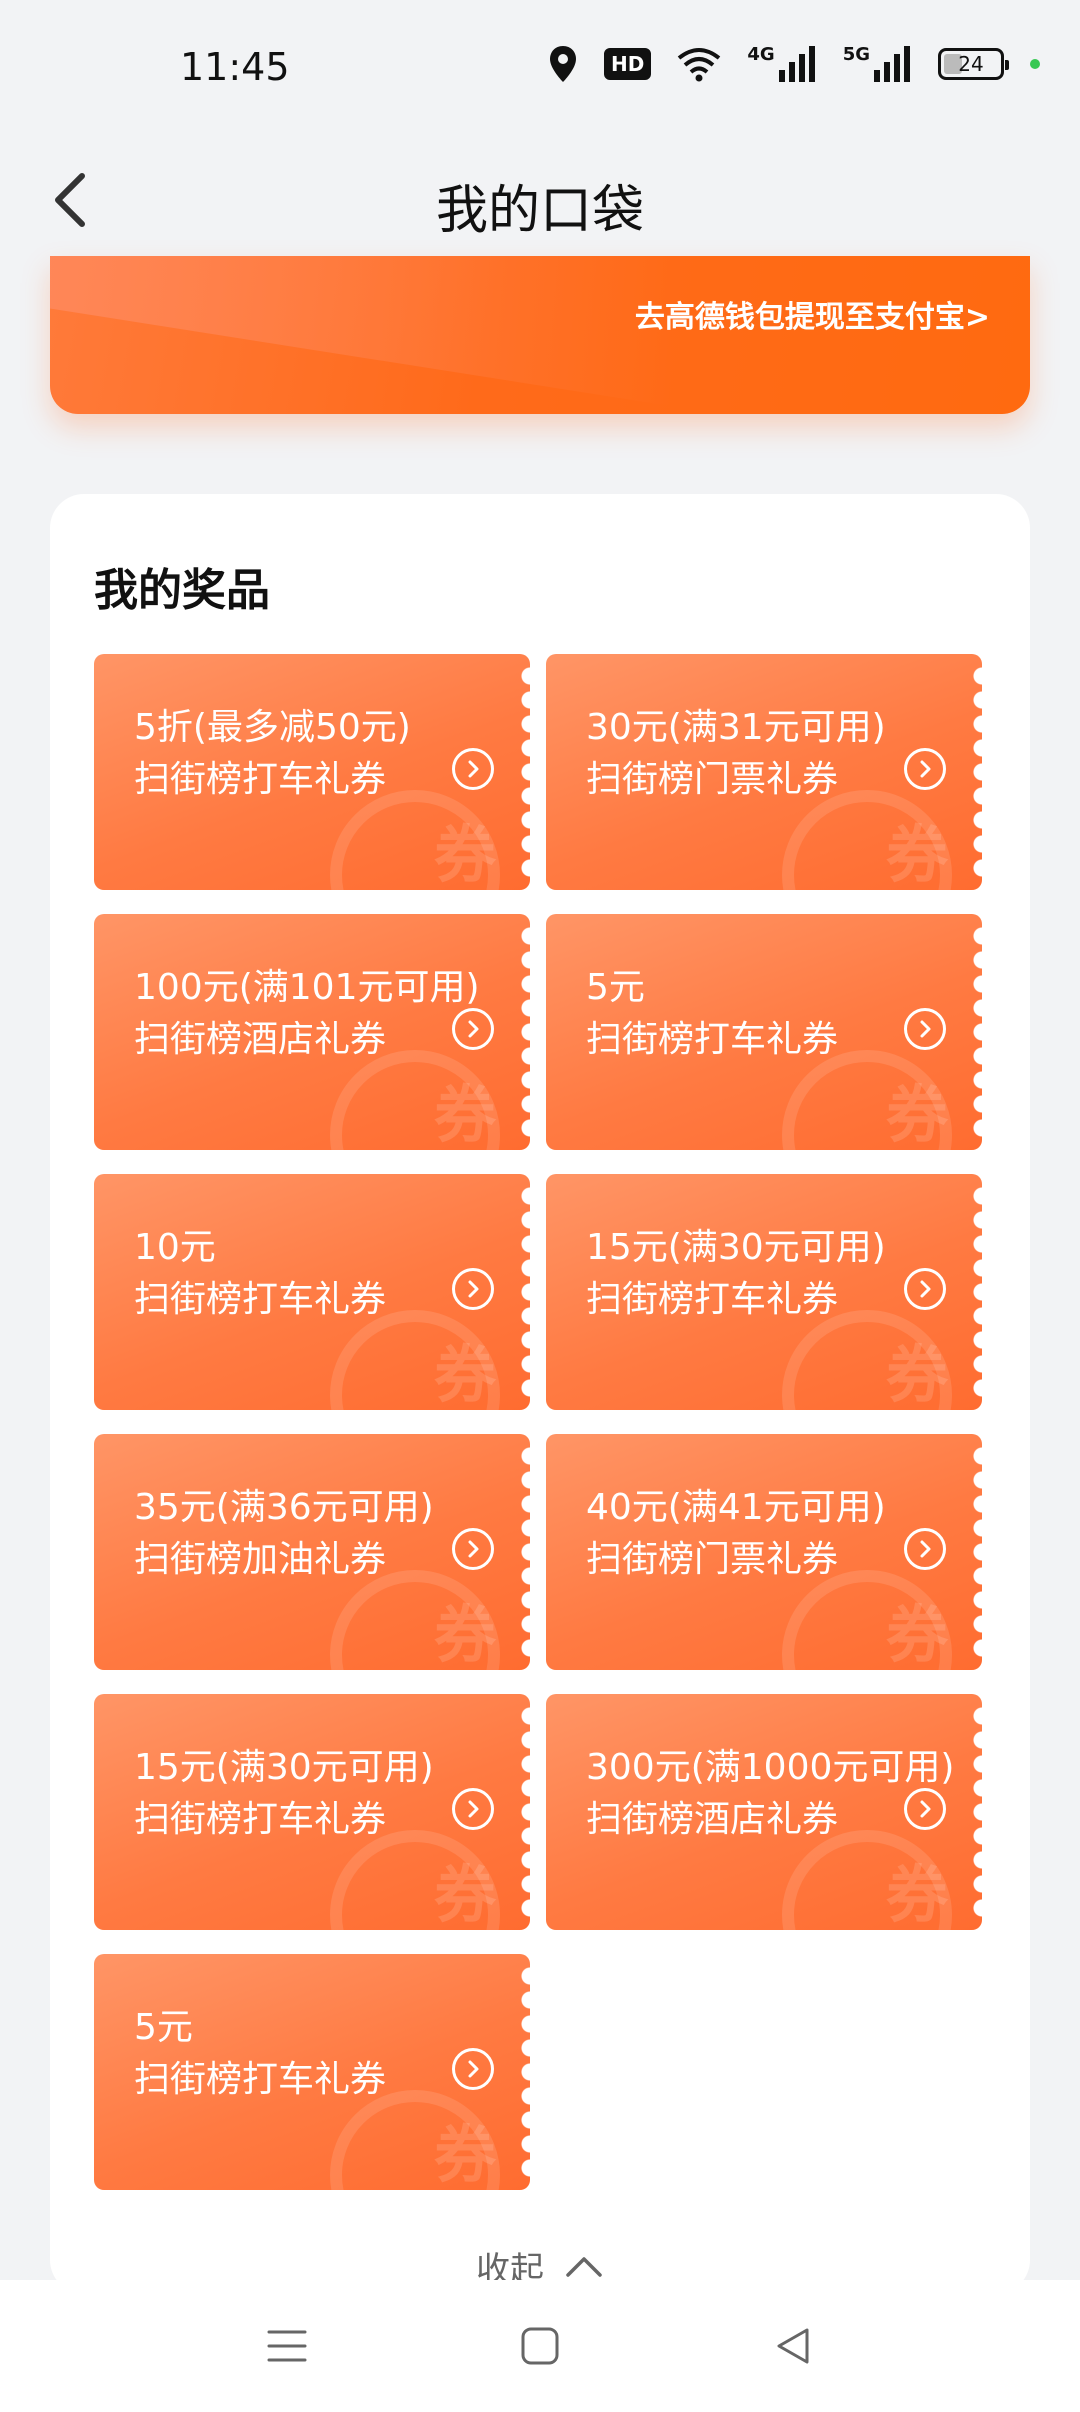 The width and height of the screenshot is (1080, 2412). I want to click on menu-icon, so click(287, 2346).